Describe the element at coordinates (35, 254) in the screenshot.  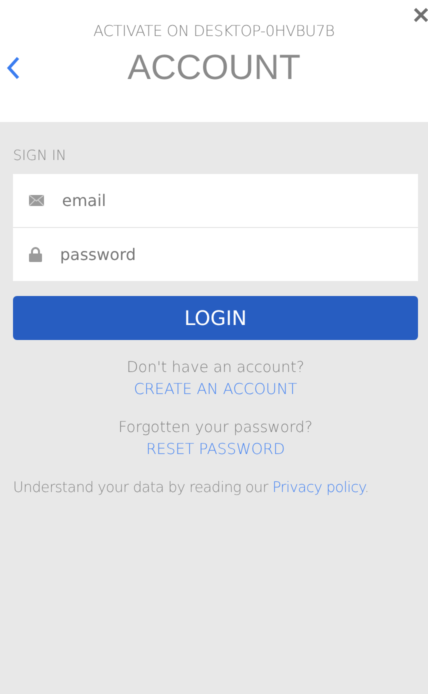
I see `lock-icon` at that location.